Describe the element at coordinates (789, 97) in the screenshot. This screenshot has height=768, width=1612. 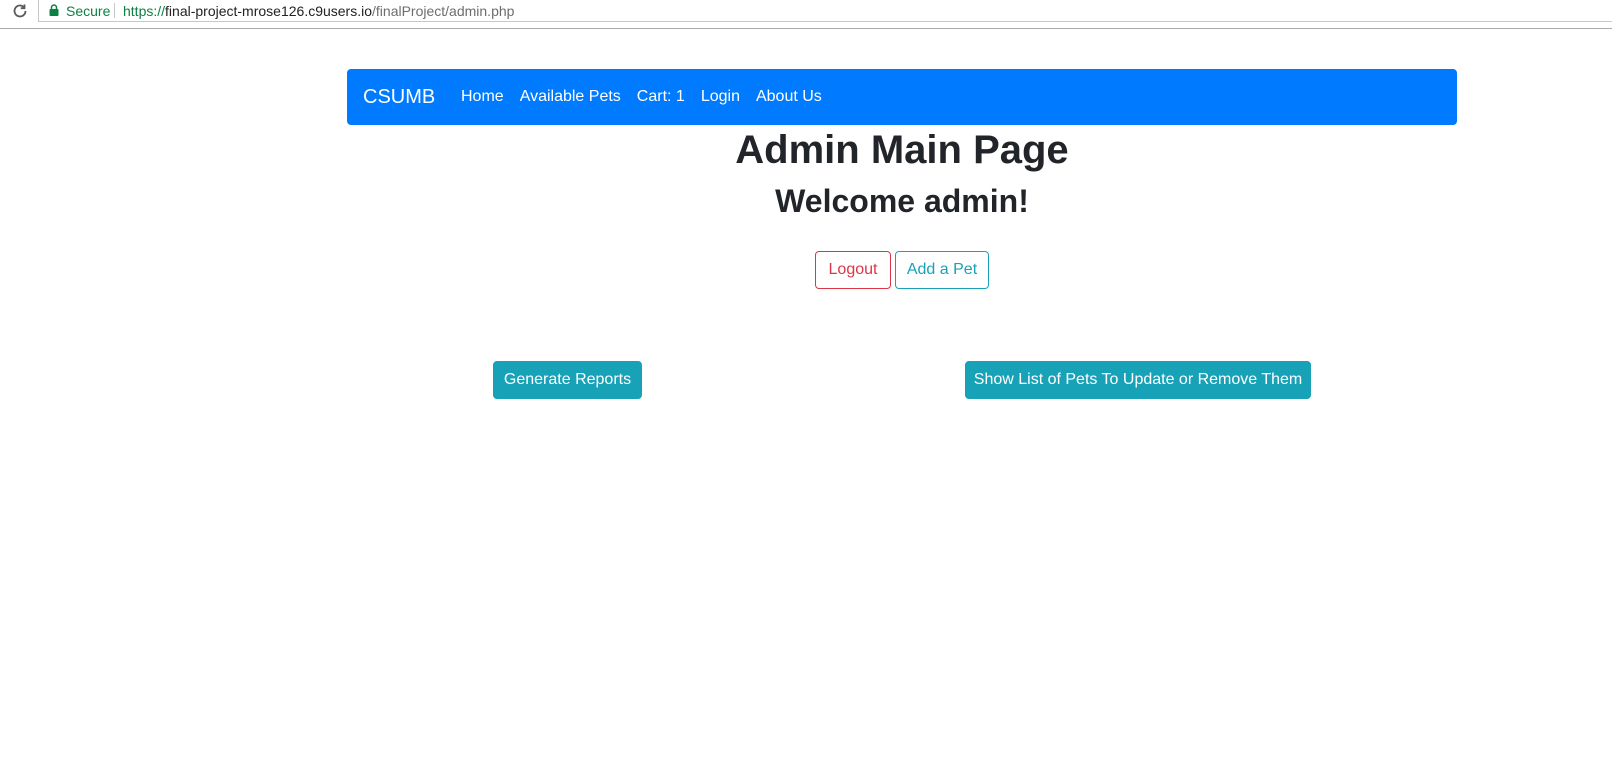
I see `nav-link-about-us: About Us` at that location.